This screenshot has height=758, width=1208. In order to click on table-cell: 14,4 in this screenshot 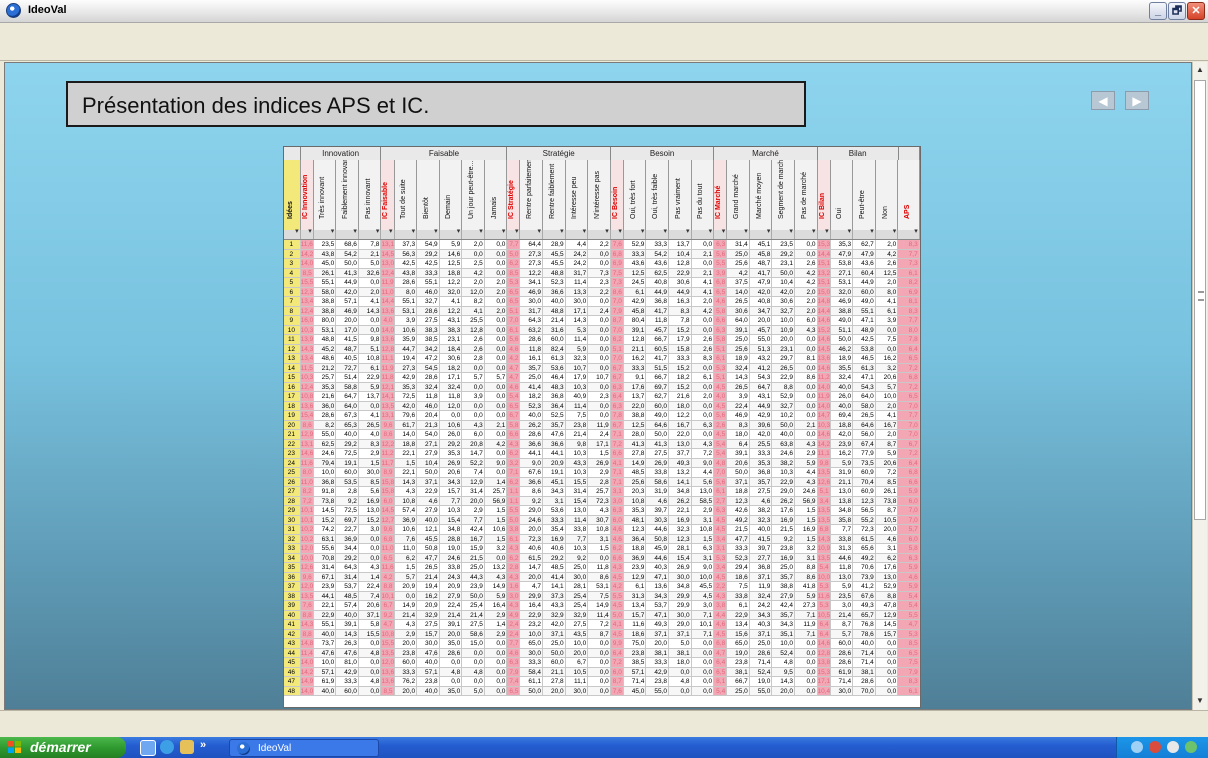, I will do `click(824, 254)`.